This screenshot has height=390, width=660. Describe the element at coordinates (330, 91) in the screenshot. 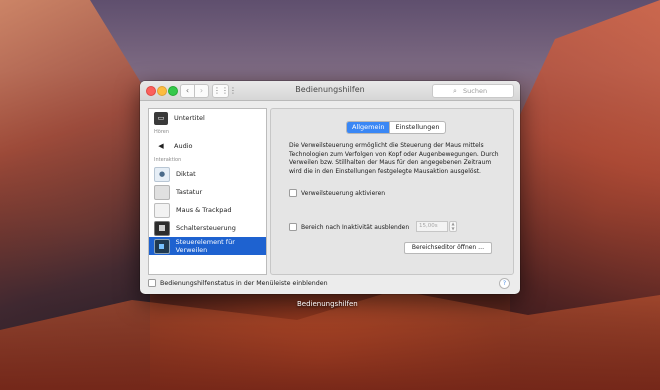

I see `title-bar: ‹ › ⋮⋮⋮ Bedienungshilfen ⌕ Suchen` at that location.